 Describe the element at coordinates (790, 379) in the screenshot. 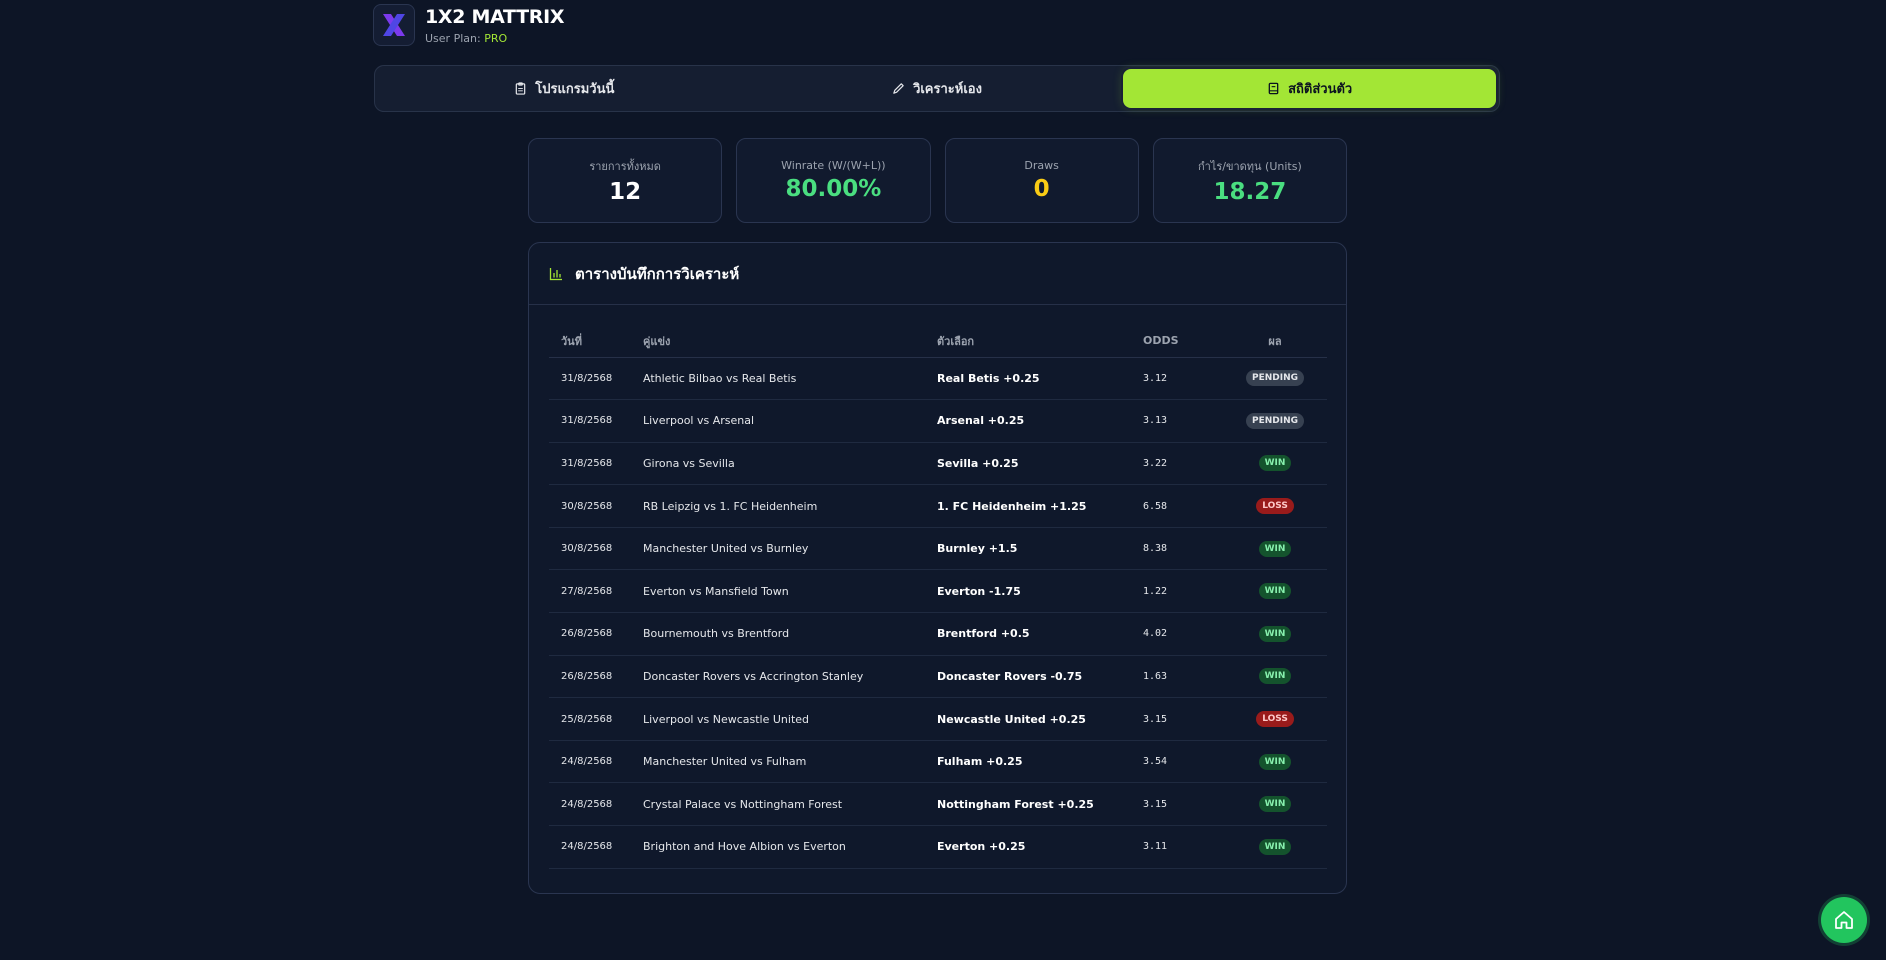

I see `row-match: Athletic Bilbao vs Real Betis` at that location.